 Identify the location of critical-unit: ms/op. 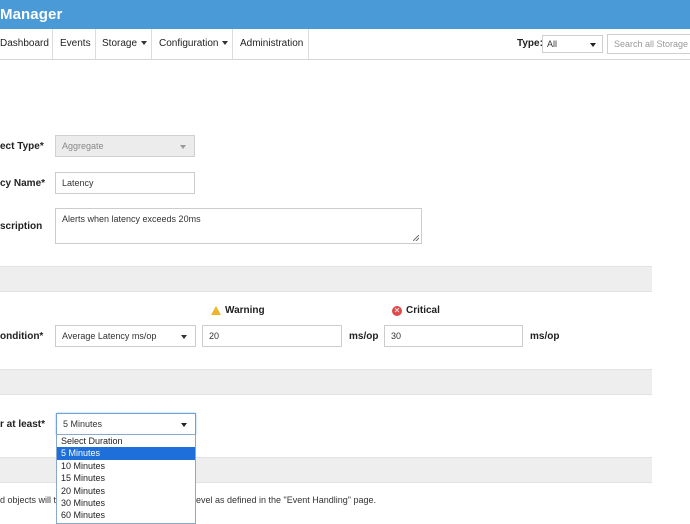
(545, 336).